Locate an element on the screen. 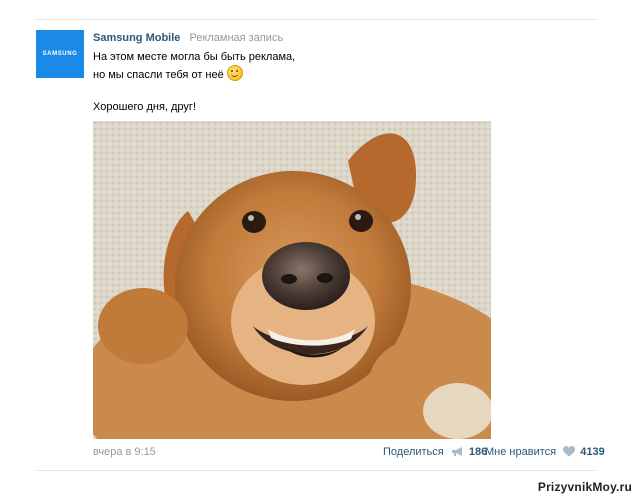  author-link: Samsung Mobile is located at coordinates (136, 38).